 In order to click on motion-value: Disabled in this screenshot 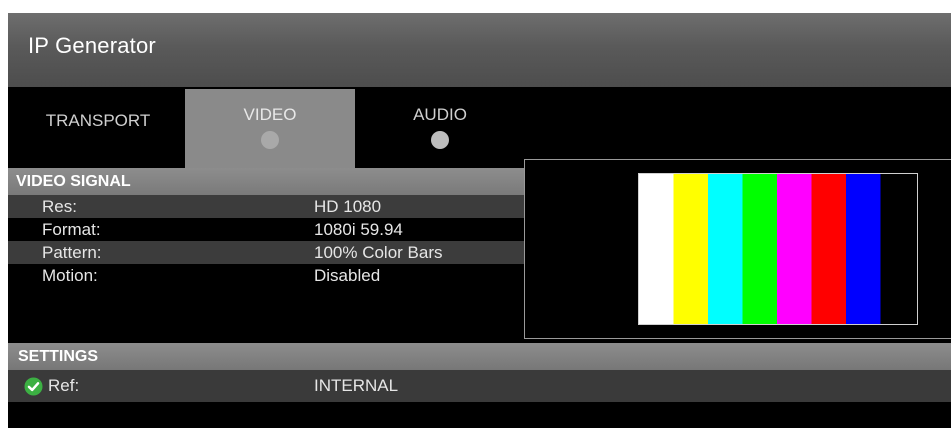, I will do `click(347, 275)`.